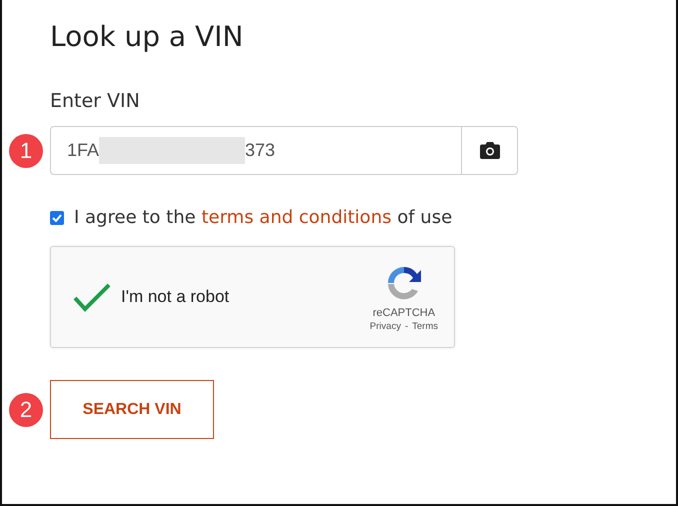 The width and height of the screenshot is (678, 506). Describe the element at coordinates (132, 409) in the screenshot. I see `search-button: SEARCH VIN` at that location.